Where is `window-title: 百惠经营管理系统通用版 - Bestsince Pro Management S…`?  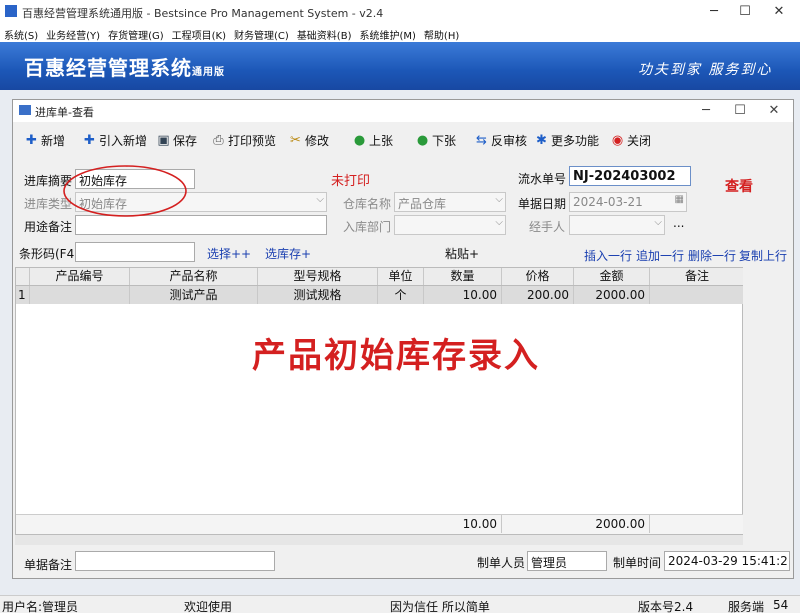 window-title: 百惠经营管理系统通用版 - Bestsince Pro Management S… is located at coordinates (203, 13).